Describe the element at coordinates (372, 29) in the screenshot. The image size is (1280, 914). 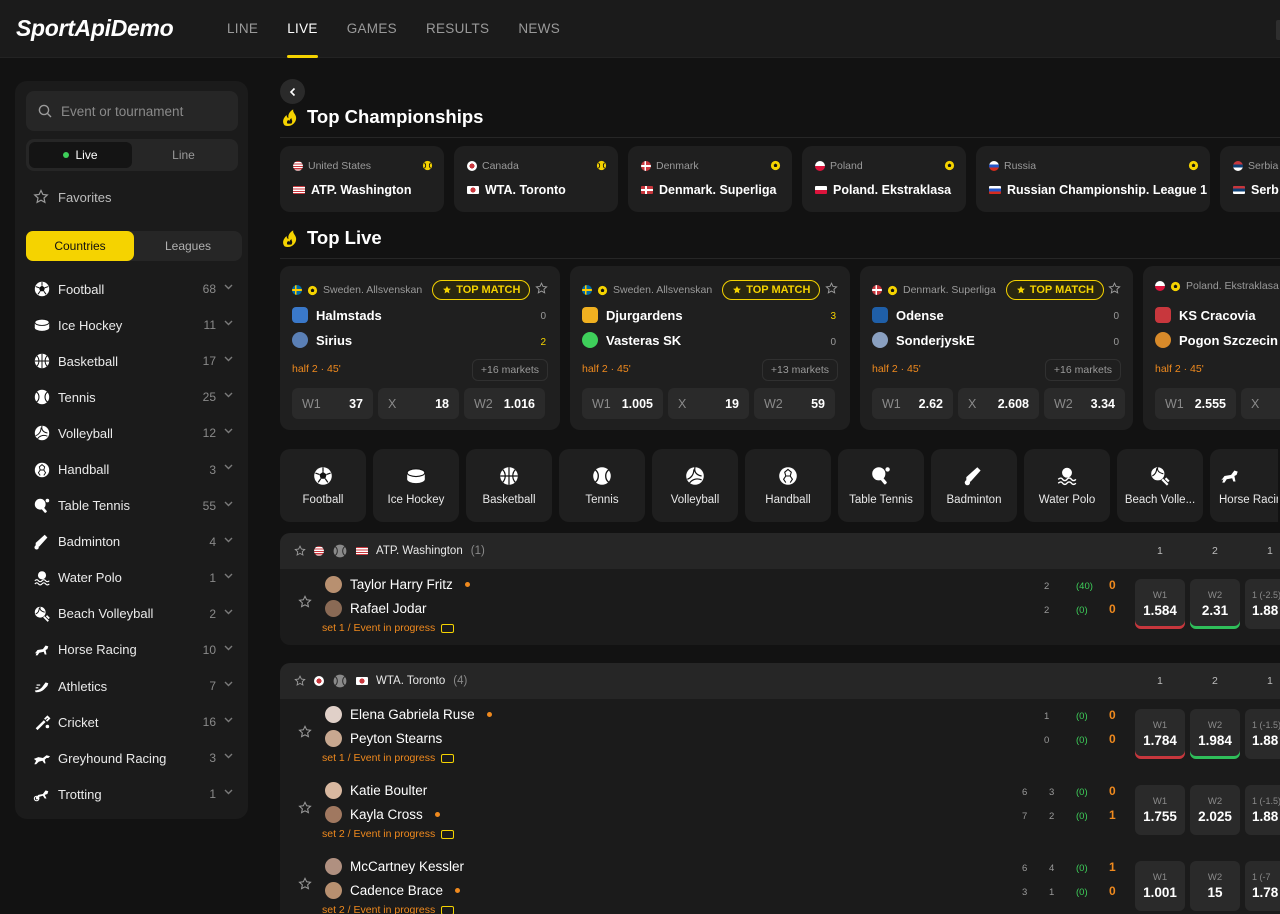
I see `nav-games: GAMES` at that location.